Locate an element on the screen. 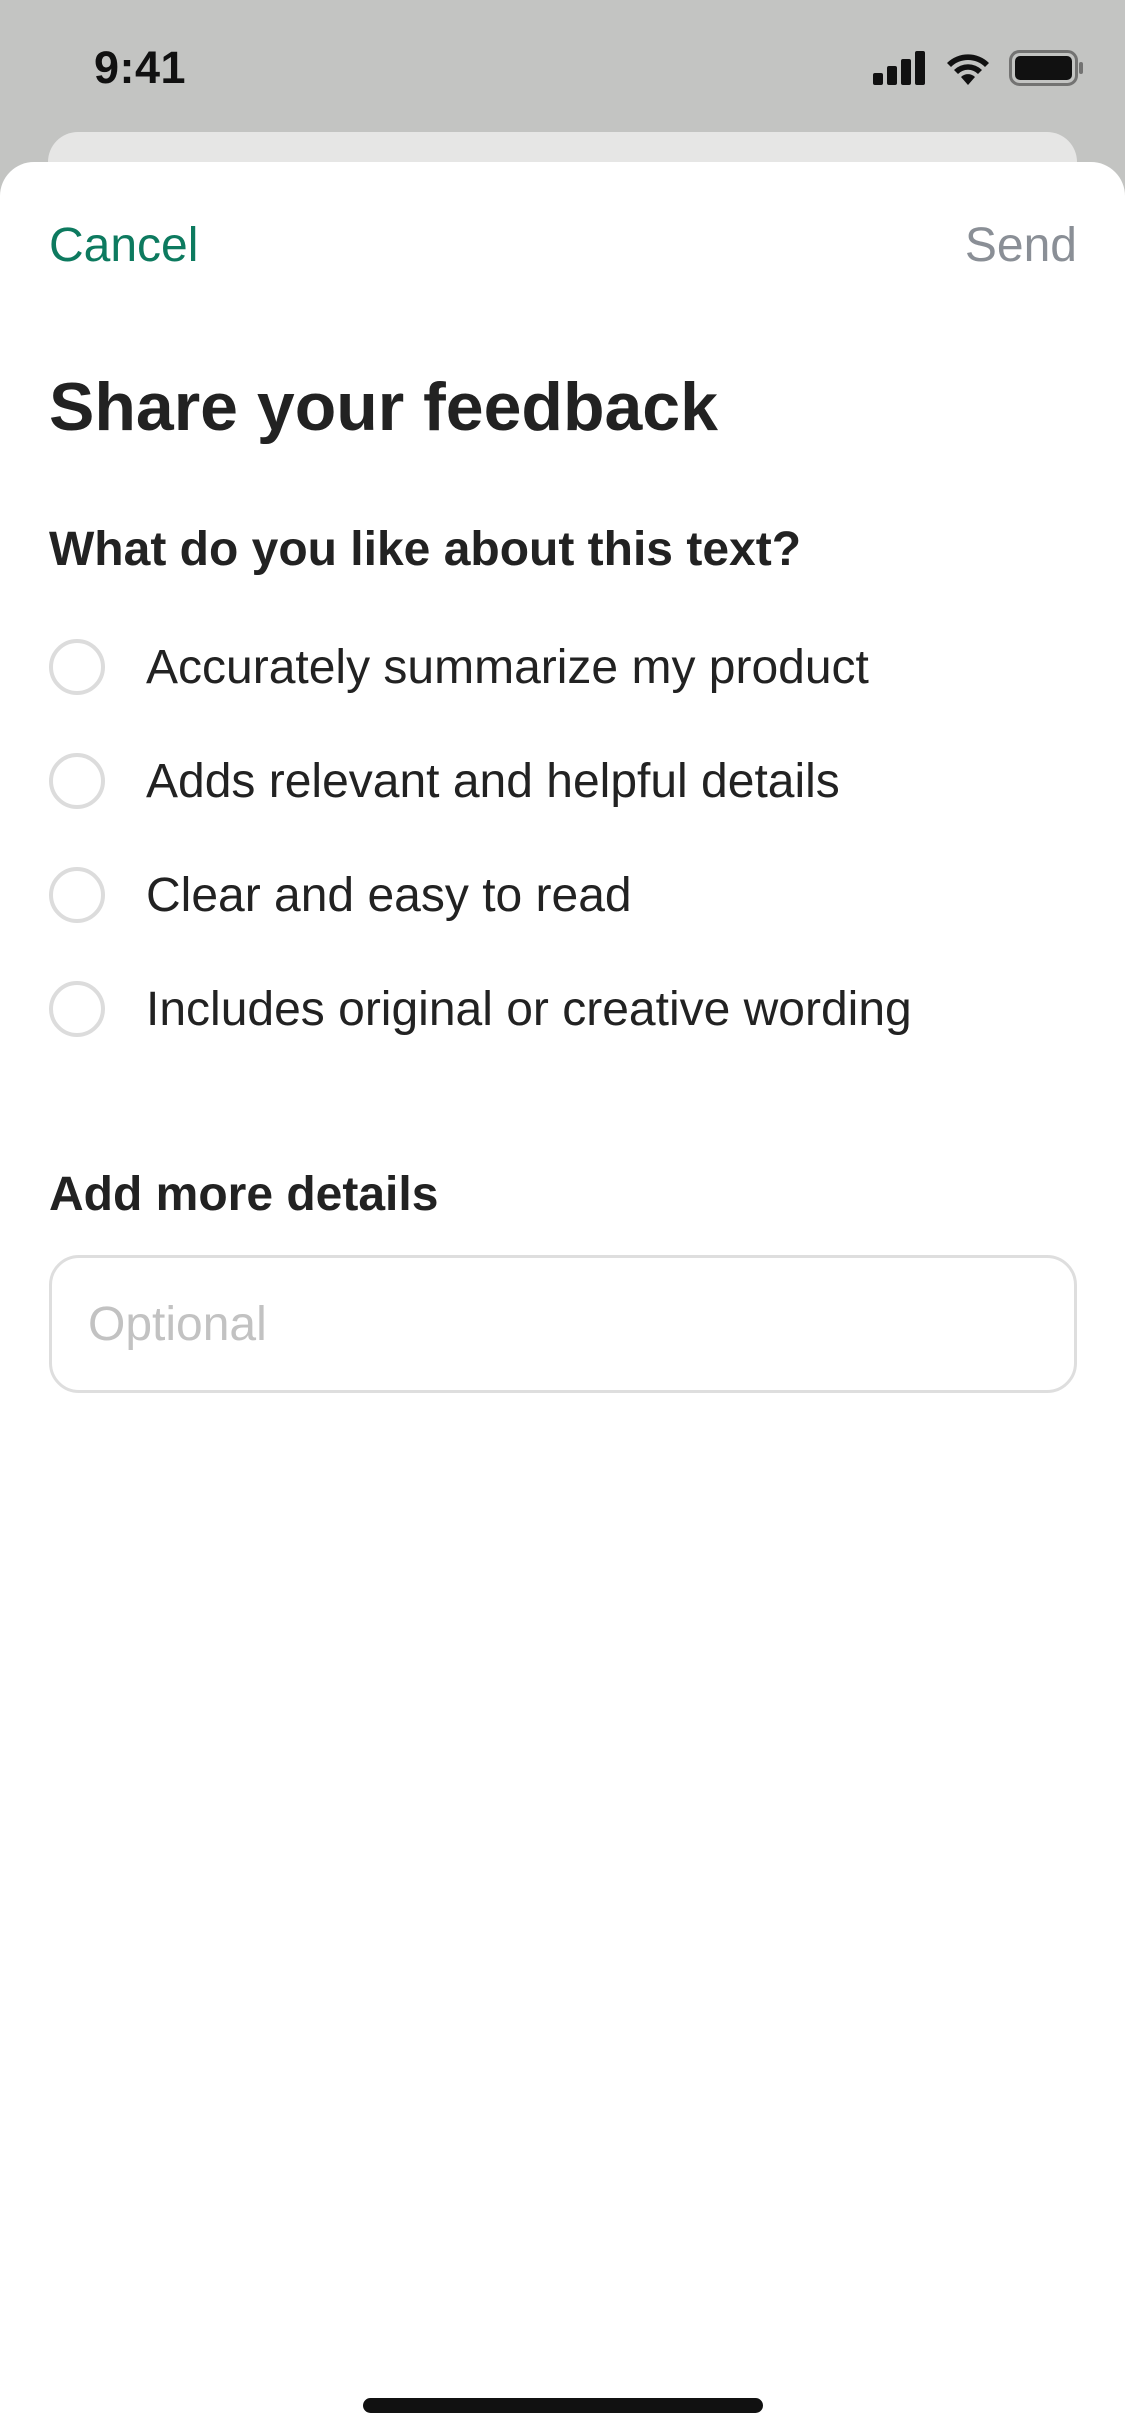 Image resolution: width=1125 pixels, height=2436 pixels. question-heading: What do you like about this text? is located at coordinates (425, 549).